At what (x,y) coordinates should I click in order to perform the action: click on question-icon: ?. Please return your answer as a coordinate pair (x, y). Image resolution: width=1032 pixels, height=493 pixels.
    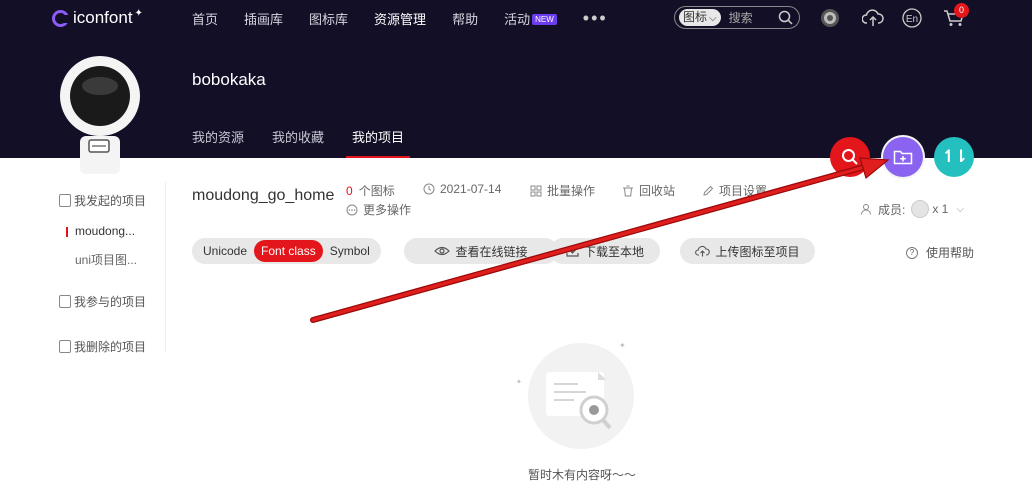
    Looking at the image, I should click on (912, 252).